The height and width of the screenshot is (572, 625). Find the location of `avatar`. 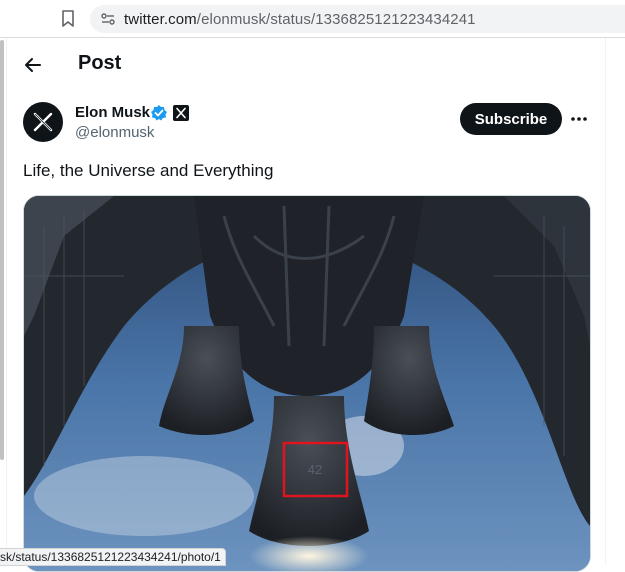

avatar is located at coordinates (43, 122).